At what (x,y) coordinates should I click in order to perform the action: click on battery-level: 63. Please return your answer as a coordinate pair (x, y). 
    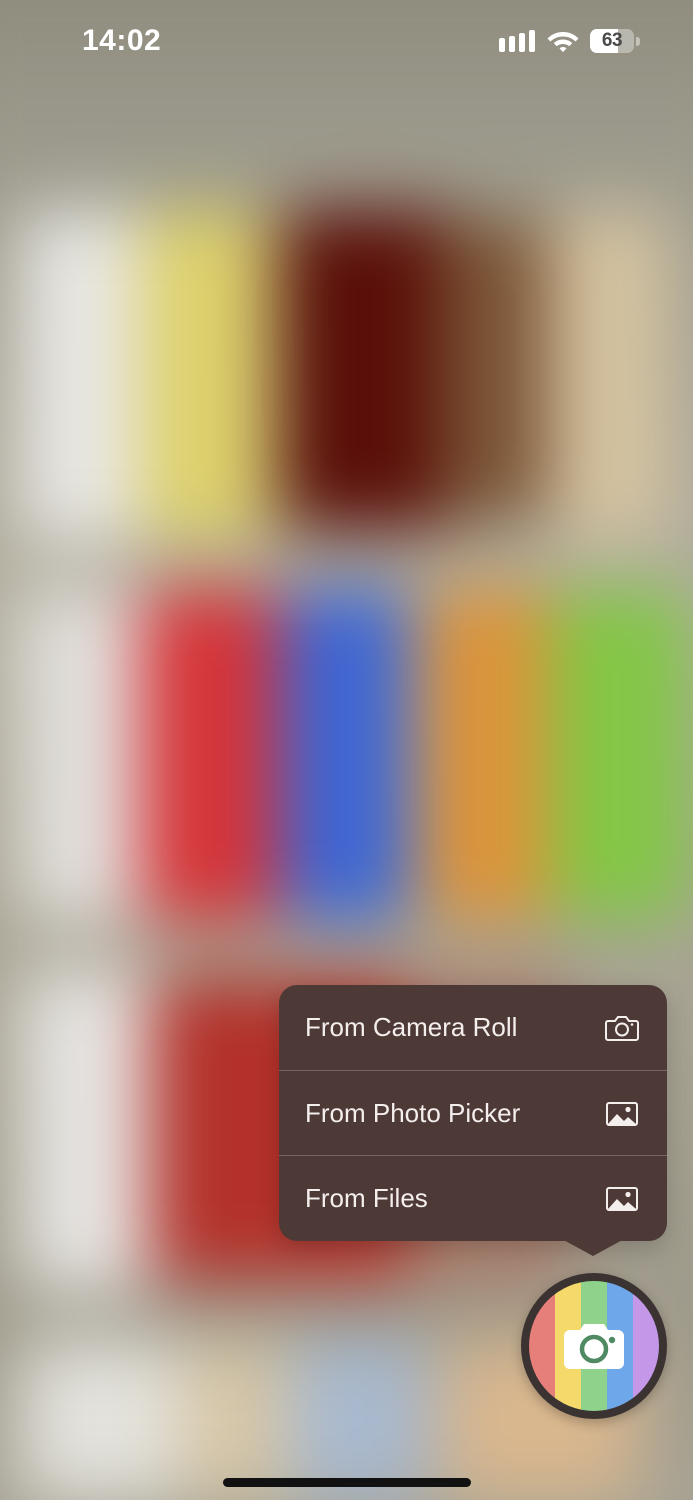
    Looking at the image, I should click on (612, 40).